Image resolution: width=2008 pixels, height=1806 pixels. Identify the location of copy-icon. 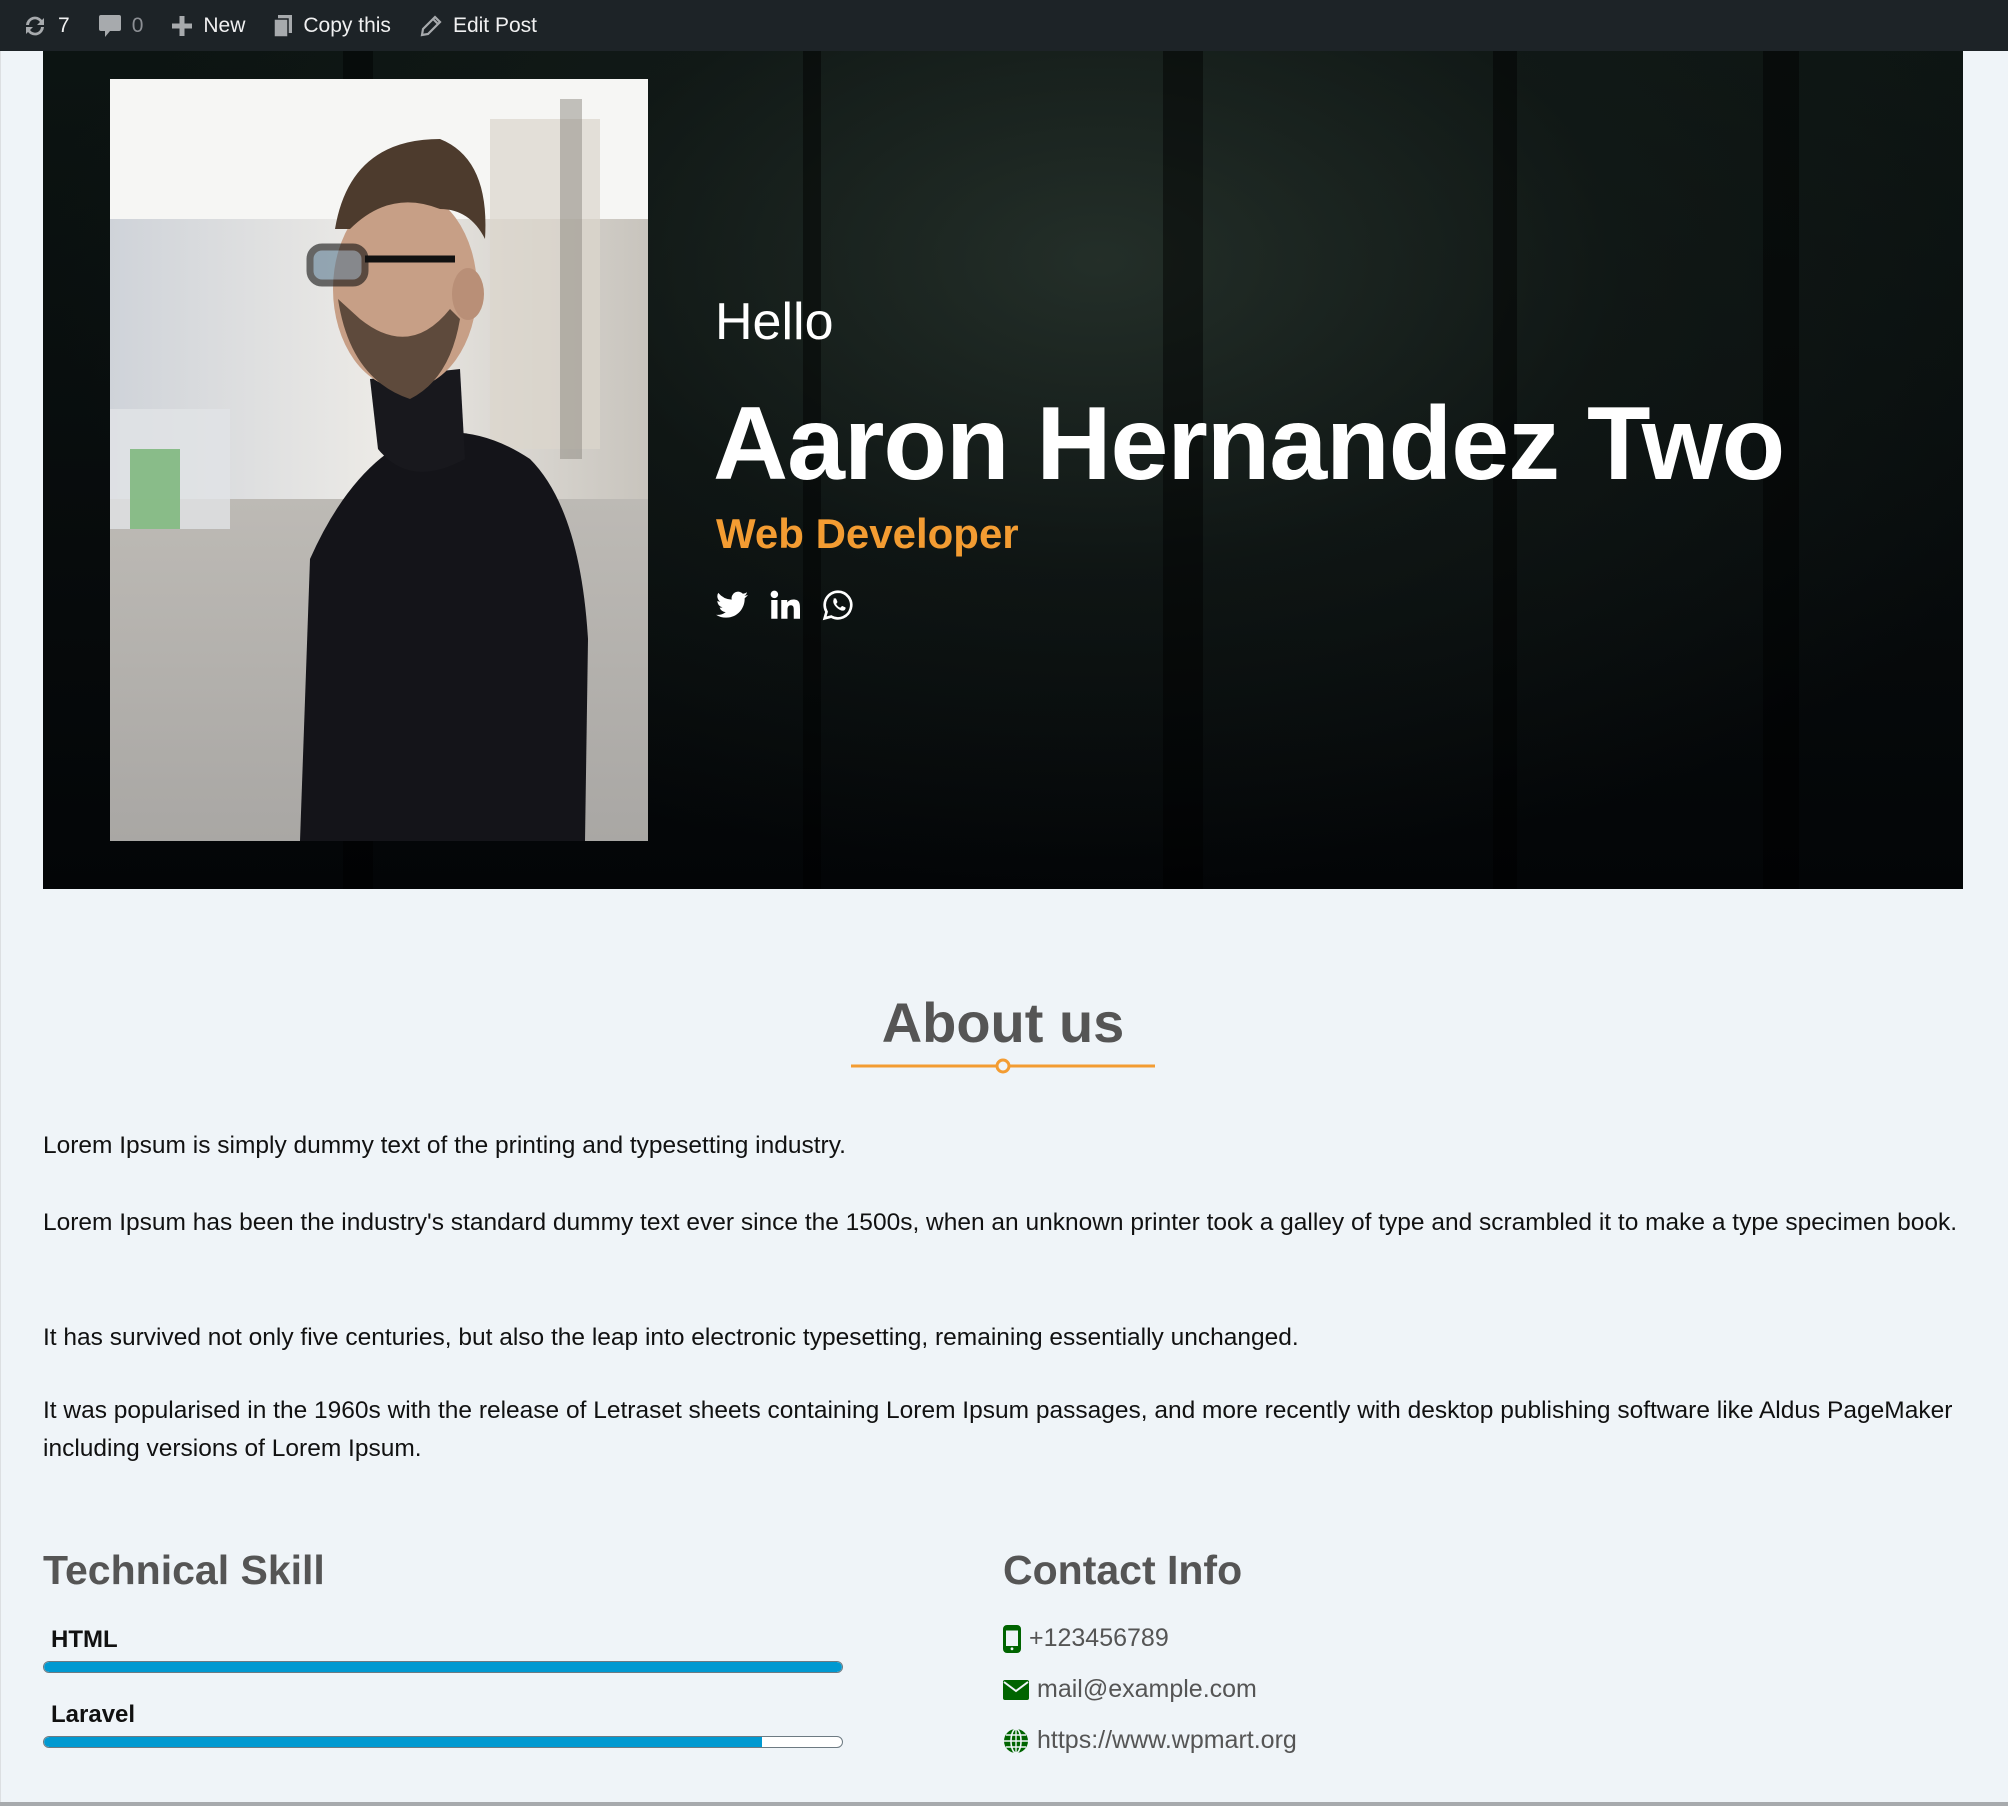
(283, 26).